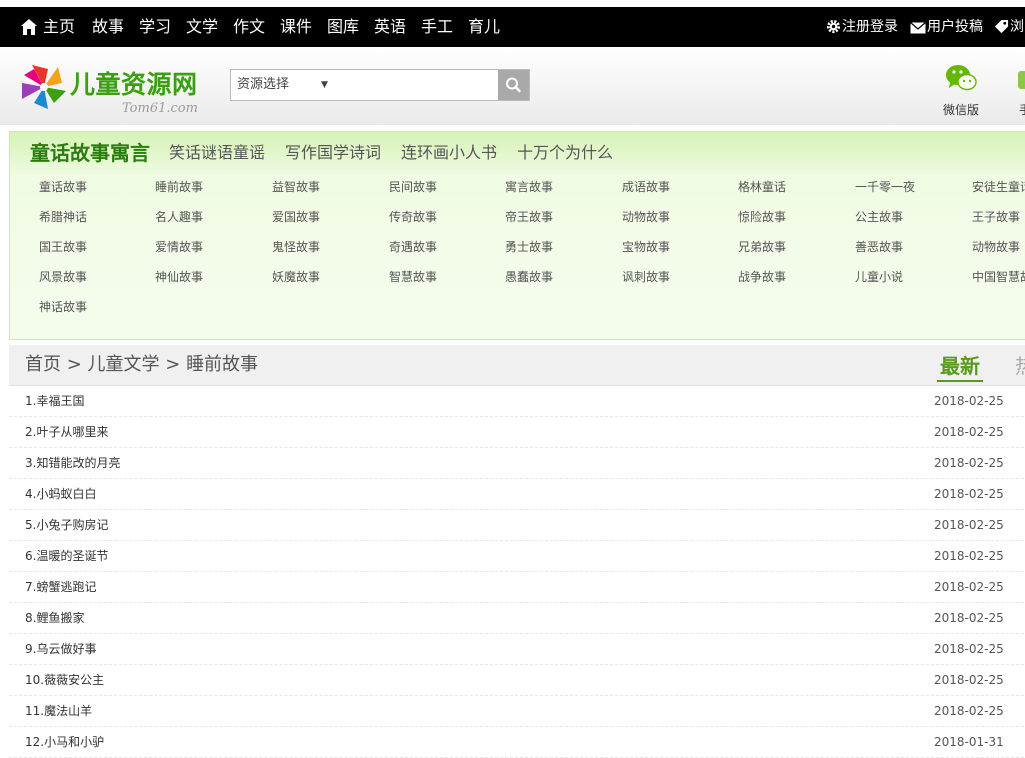  Describe the element at coordinates (64, 742) in the screenshot. I see `story-title-link: 12.小马和小驴` at that location.